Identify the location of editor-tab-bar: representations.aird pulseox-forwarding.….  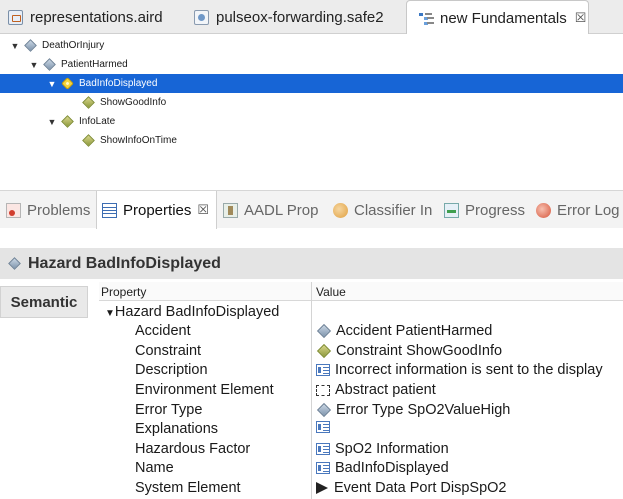
(311, 17).